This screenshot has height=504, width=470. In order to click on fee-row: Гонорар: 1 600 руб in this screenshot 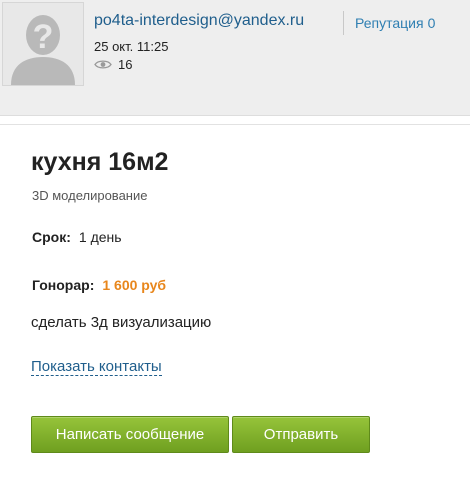, I will do `click(99, 285)`.